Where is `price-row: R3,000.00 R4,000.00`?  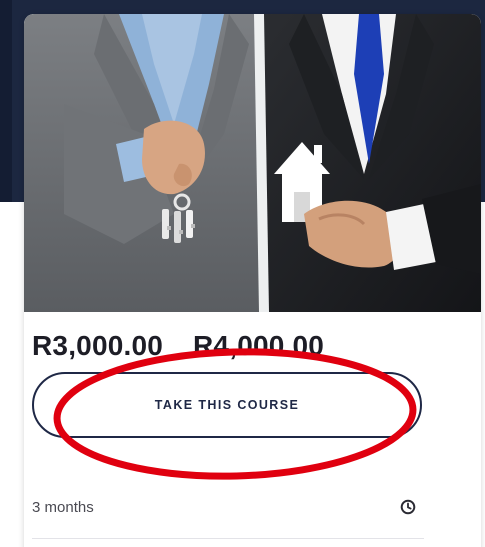 price-row: R3,000.00 R4,000.00 is located at coordinates (178, 350).